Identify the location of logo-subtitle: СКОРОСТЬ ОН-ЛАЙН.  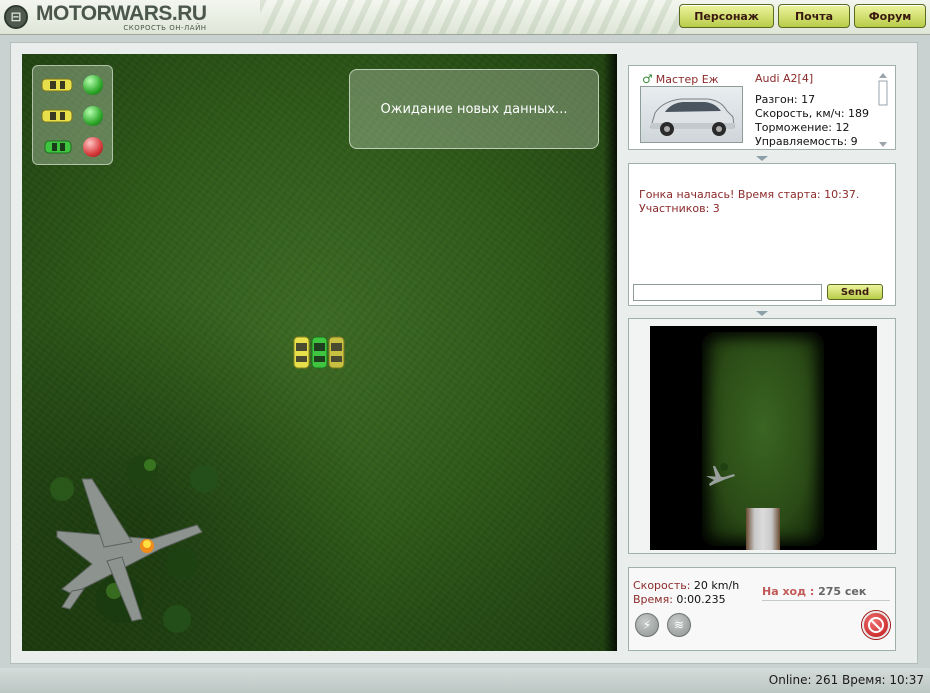
(165, 27).